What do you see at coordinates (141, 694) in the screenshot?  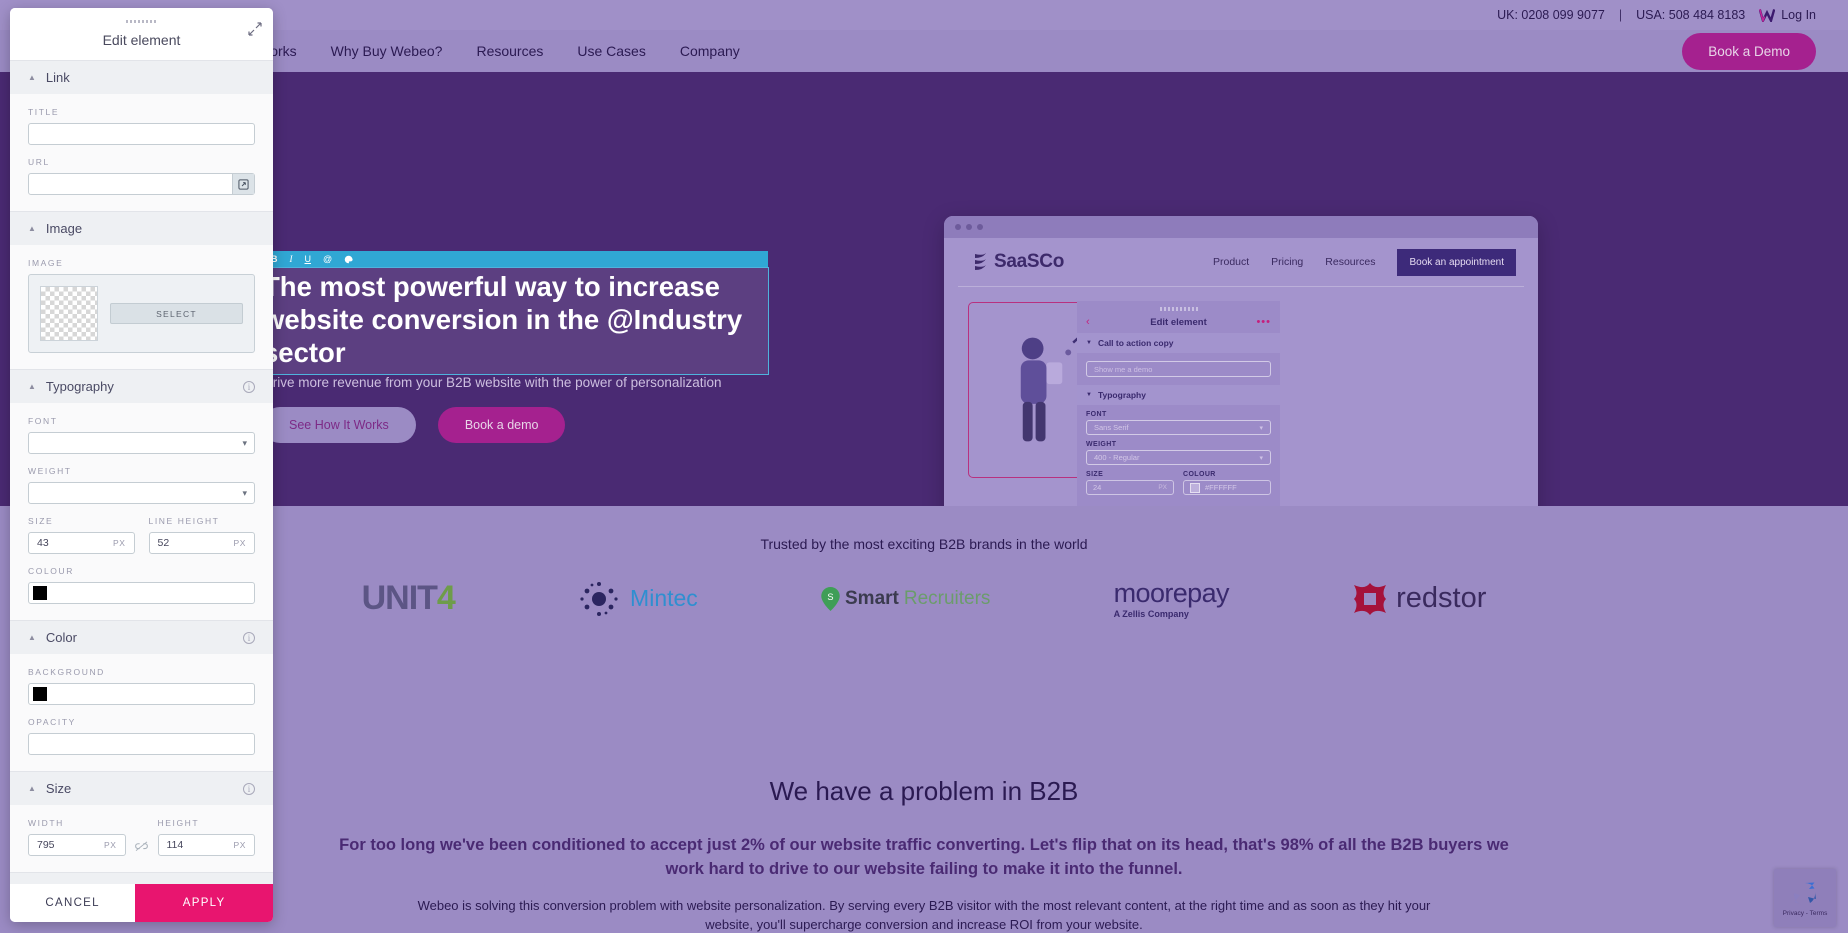 I see `background-colour-input` at bounding box center [141, 694].